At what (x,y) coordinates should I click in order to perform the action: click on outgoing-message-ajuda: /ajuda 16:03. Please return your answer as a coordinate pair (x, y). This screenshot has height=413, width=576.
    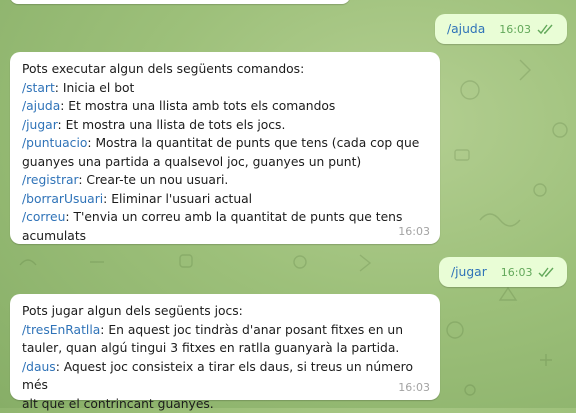
    Looking at the image, I should click on (501, 29).